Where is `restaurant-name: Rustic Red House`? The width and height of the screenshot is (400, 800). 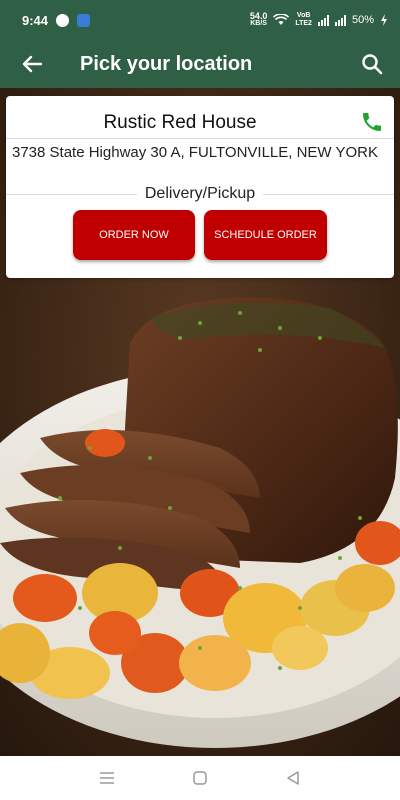 restaurant-name: Rustic Red House is located at coordinates (180, 122).